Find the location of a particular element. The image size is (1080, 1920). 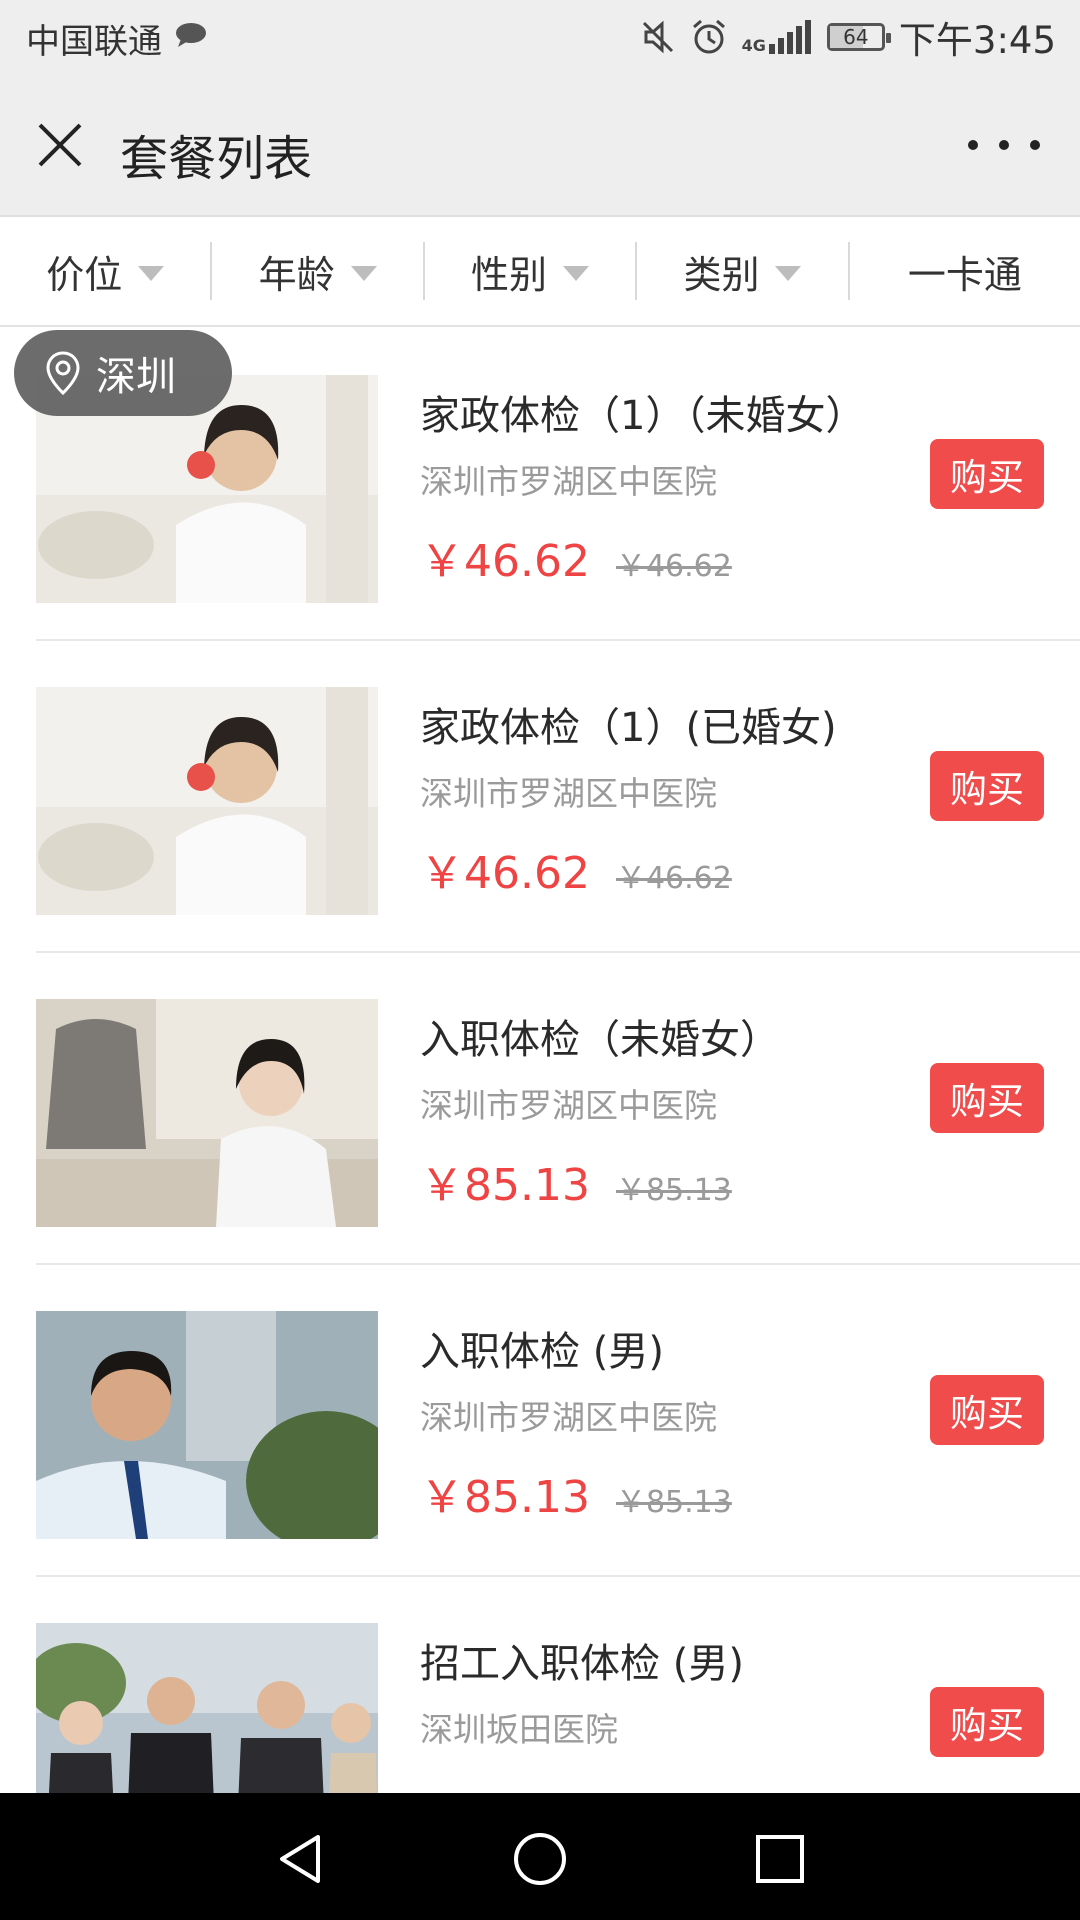

mute-icon is located at coordinates (657, 37).